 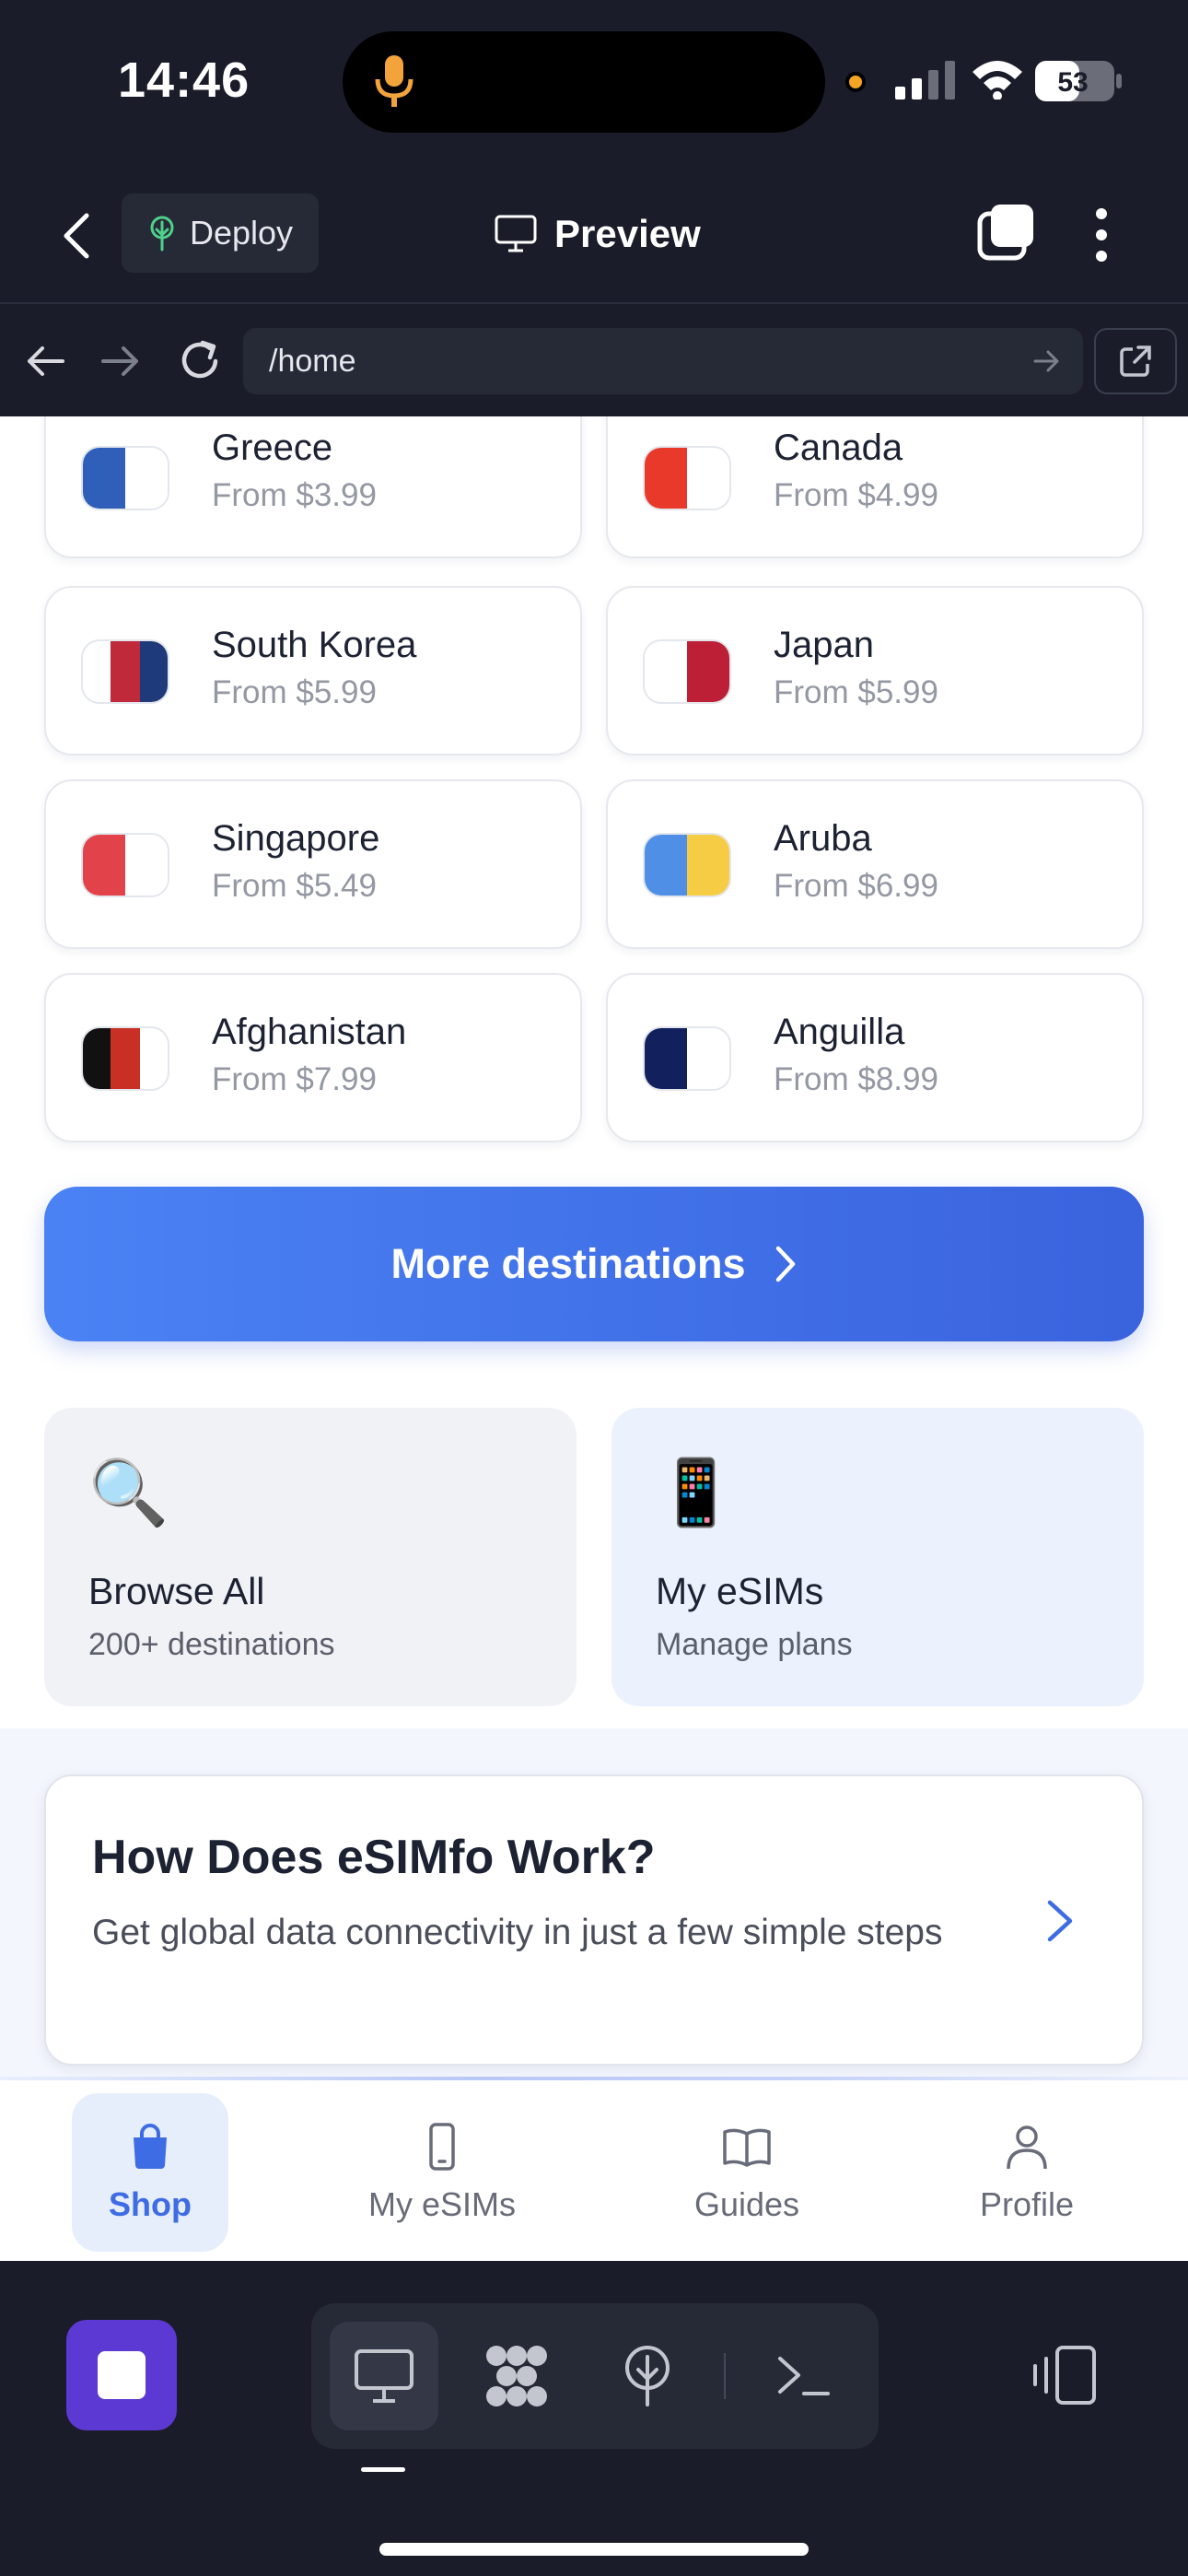 I want to click on country-price: From $4.99, so click(x=856, y=495).